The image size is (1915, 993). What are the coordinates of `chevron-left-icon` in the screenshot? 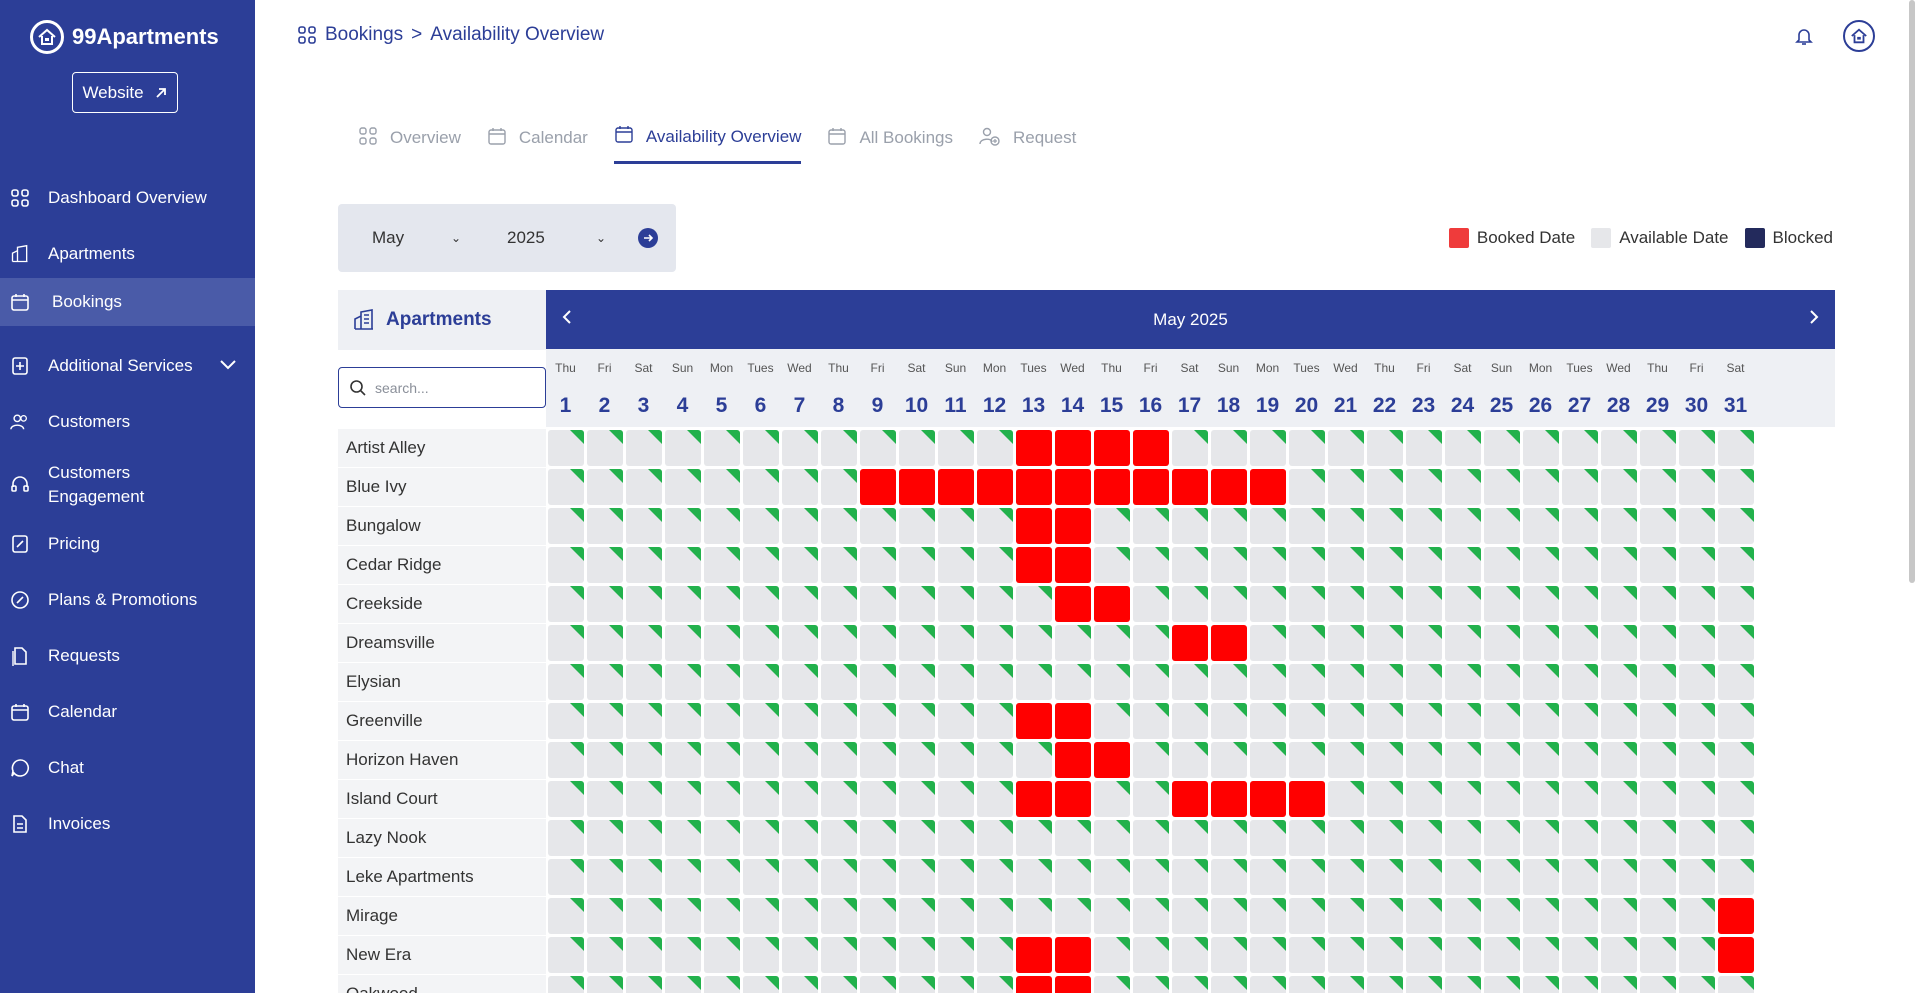 It's located at (567, 319).